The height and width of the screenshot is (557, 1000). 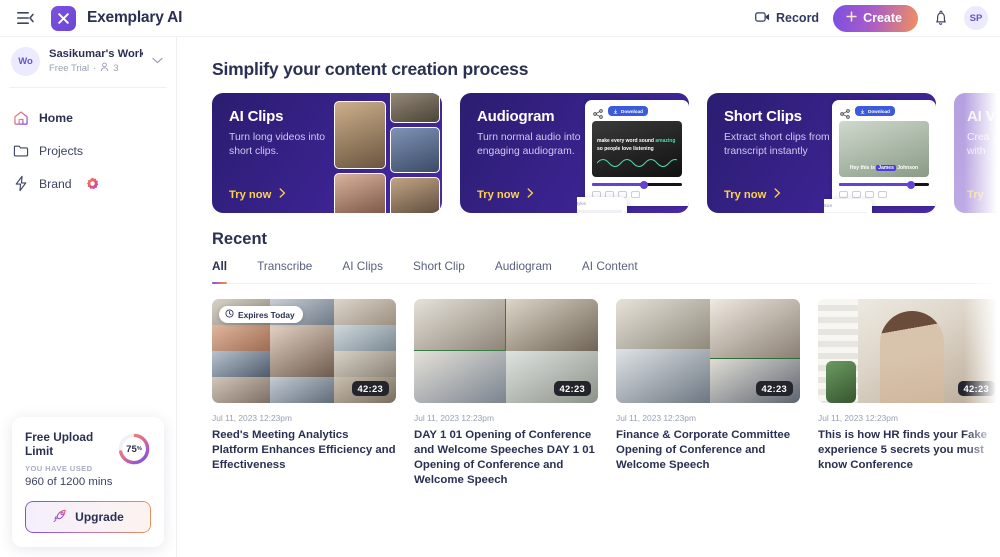 What do you see at coordinates (439, 271) in the screenshot?
I see `tab-short-clip: Short Clip` at bounding box center [439, 271].